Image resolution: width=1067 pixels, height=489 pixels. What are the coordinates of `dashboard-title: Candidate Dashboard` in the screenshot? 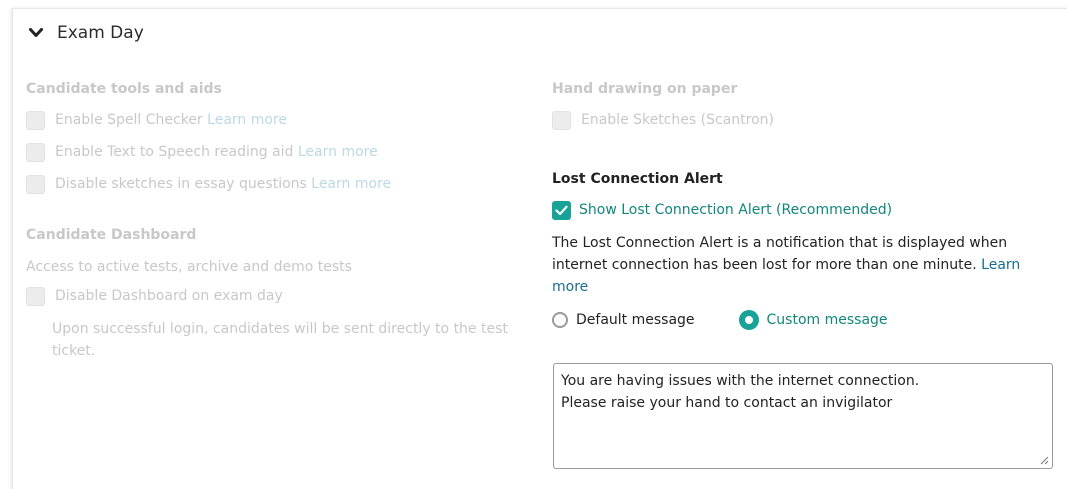 It's located at (111, 235).